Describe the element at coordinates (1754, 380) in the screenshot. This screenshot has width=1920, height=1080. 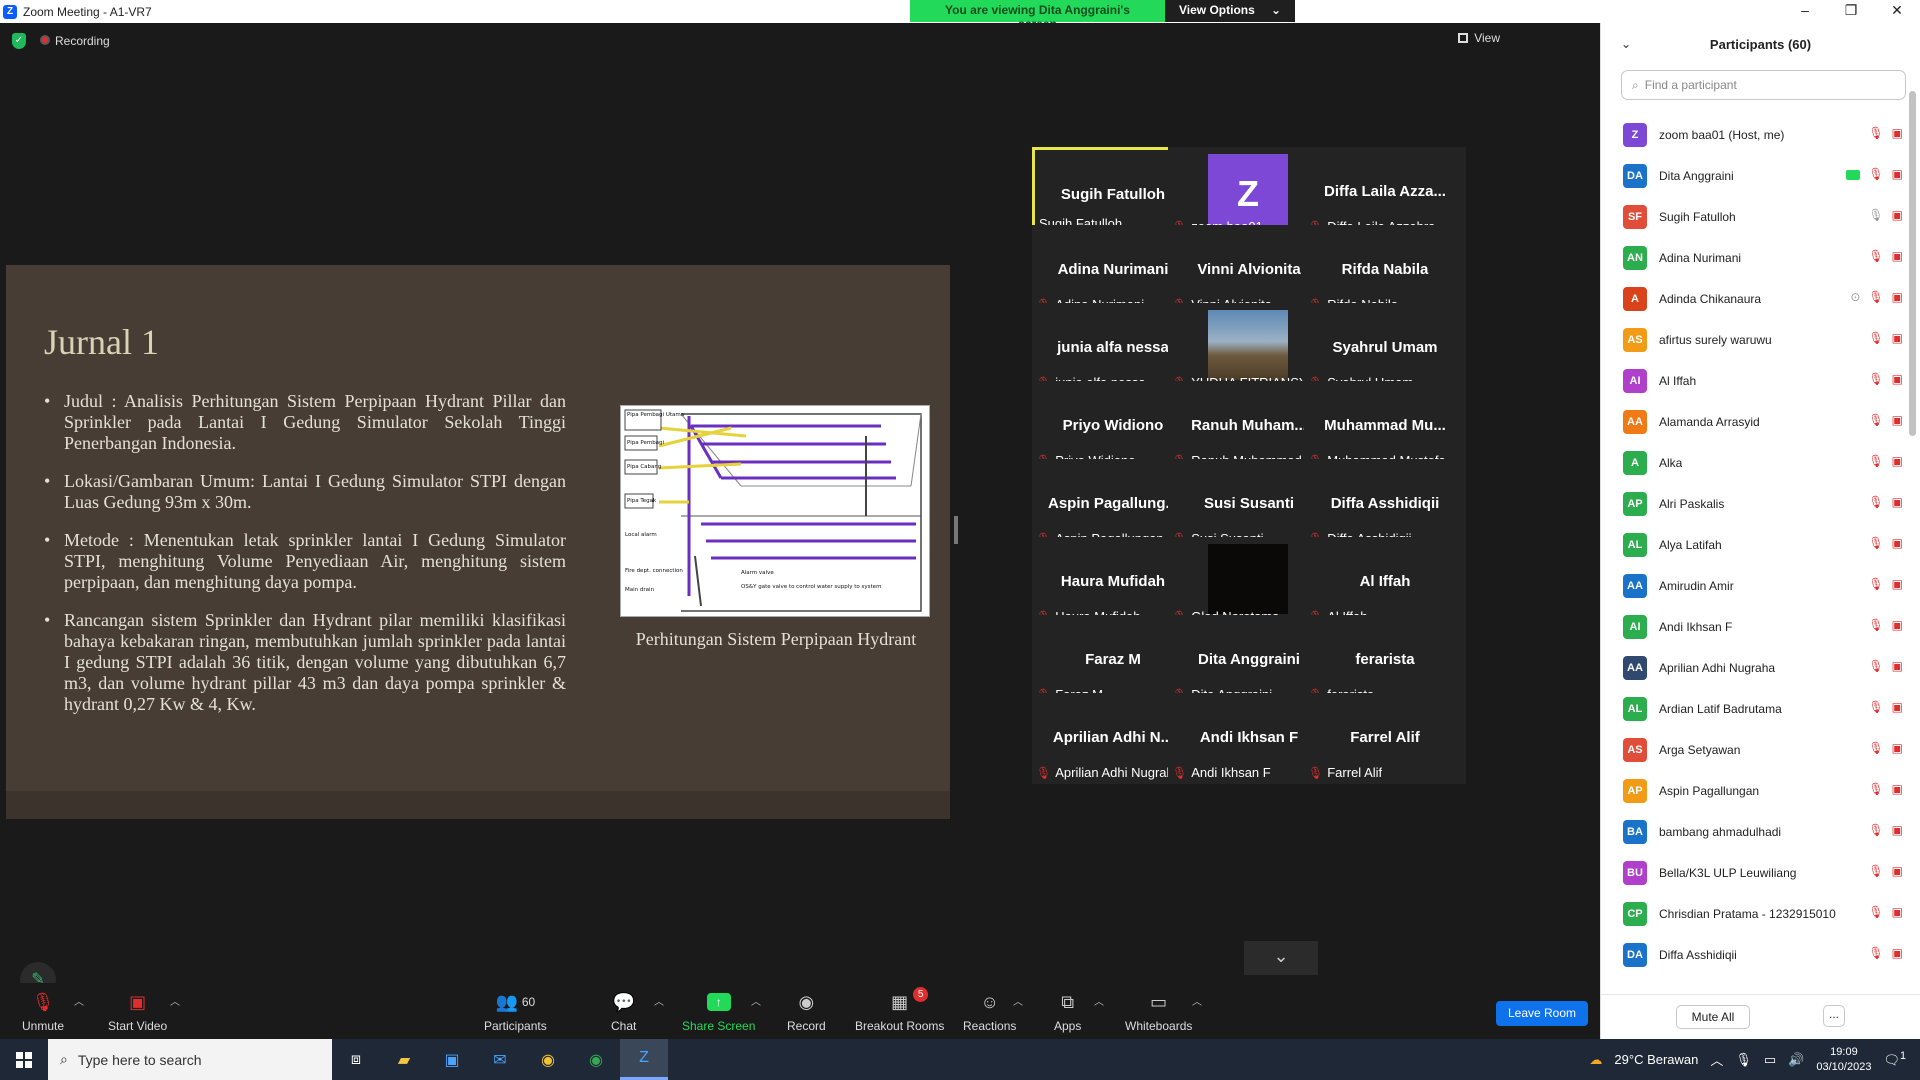
I see `participant-row: AI Al Iffah 🎙 ▣` at that location.